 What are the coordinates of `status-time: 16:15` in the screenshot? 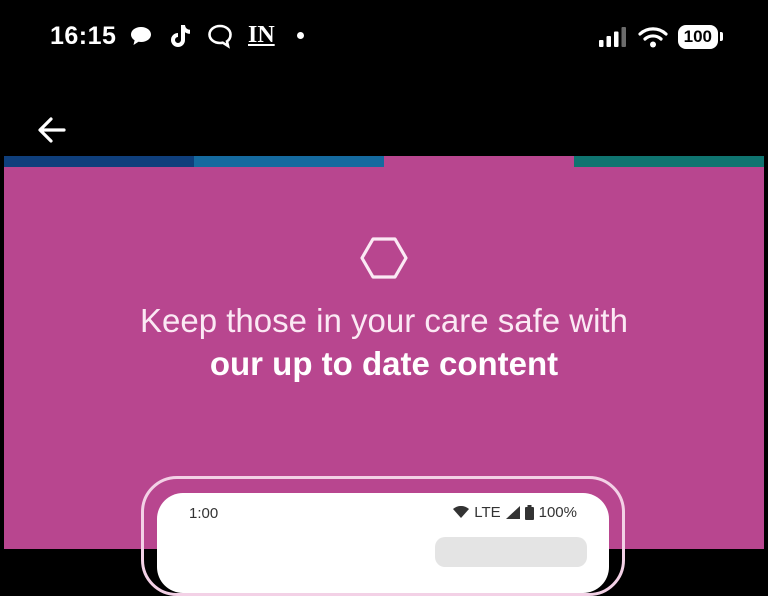 It's located at (83, 36).